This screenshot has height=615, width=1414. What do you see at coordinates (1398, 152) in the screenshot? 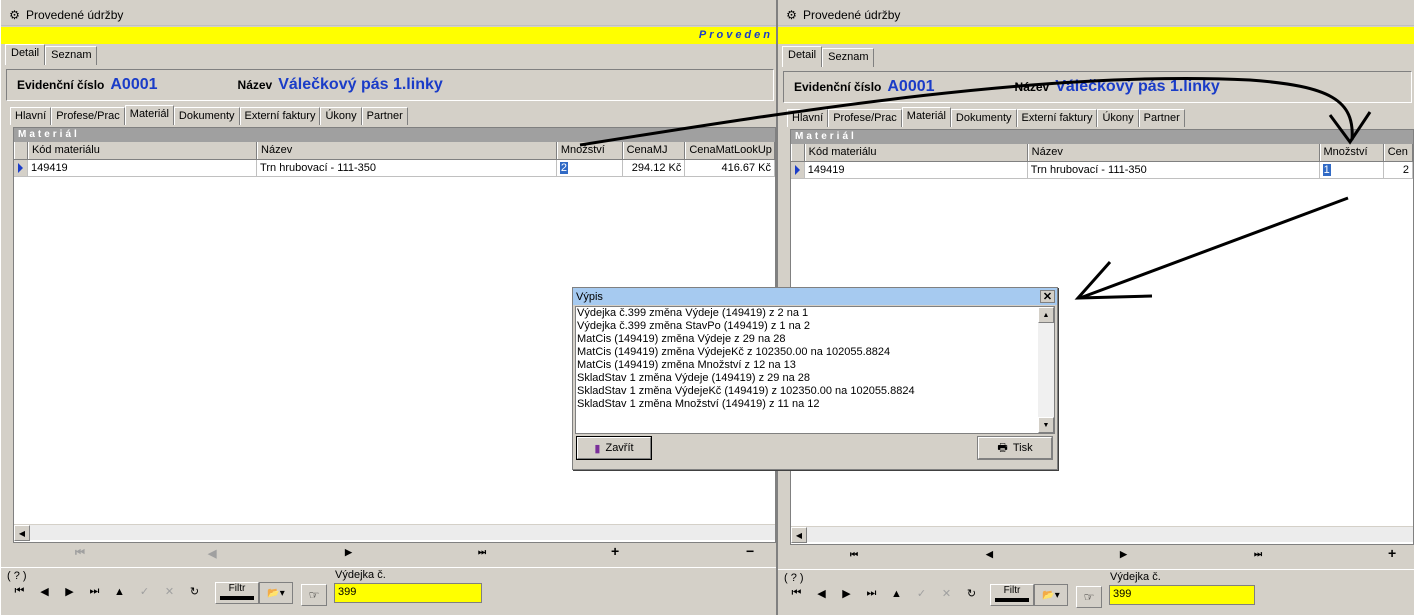
I see `col-cen: Cen` at bounding box center [1398, 152].